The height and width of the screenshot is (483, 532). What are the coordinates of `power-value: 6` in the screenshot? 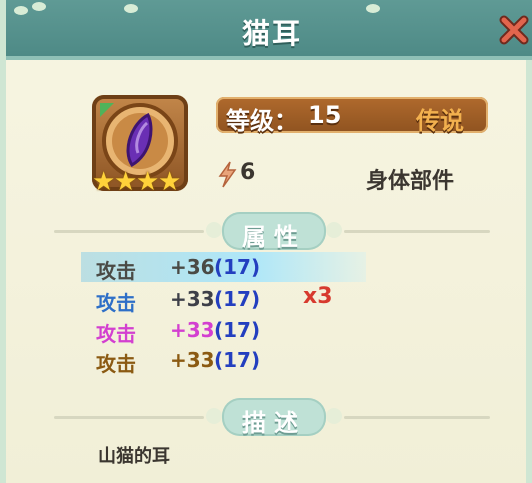 It's located at (248, 172).